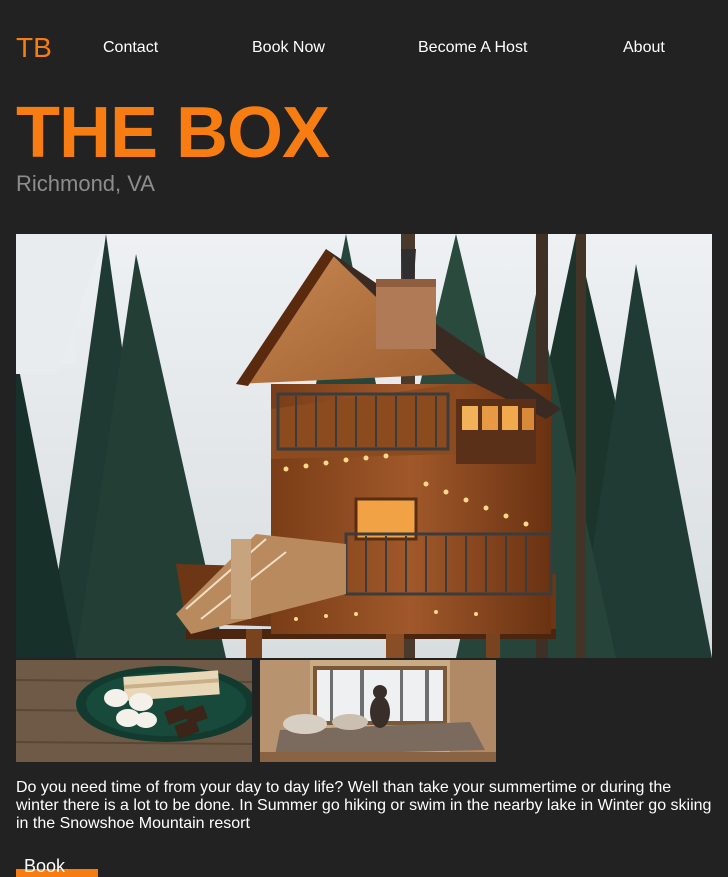  What do you see at coordinates (34, 48) in the screenshot?
I see `logo-link: TB` at bounding box center [34, 48].